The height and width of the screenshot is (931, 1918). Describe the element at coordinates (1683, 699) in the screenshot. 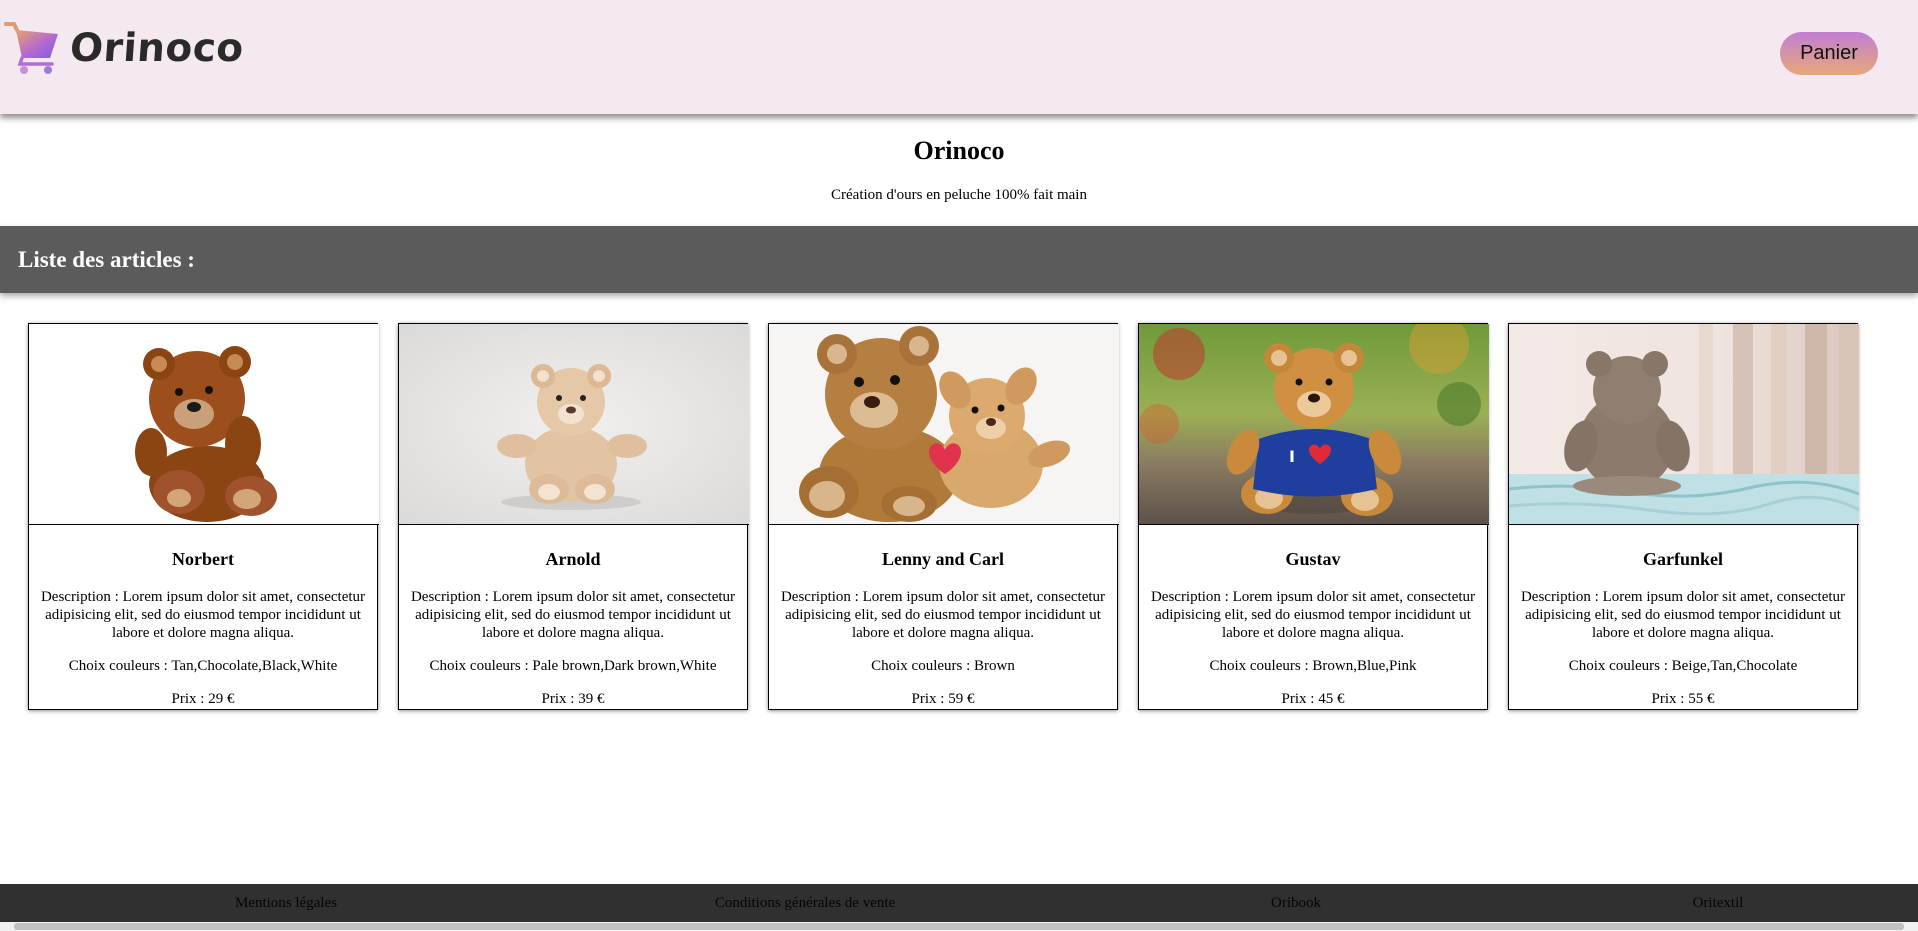

I see `product-price: Prix : 55 €` at that location.